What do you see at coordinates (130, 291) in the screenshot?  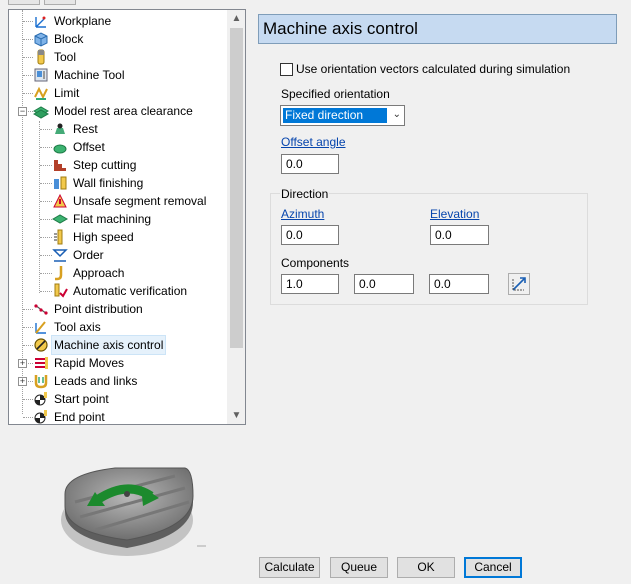 I see `tree-item-label: Automatic verification` at bounding box center [130, 291].